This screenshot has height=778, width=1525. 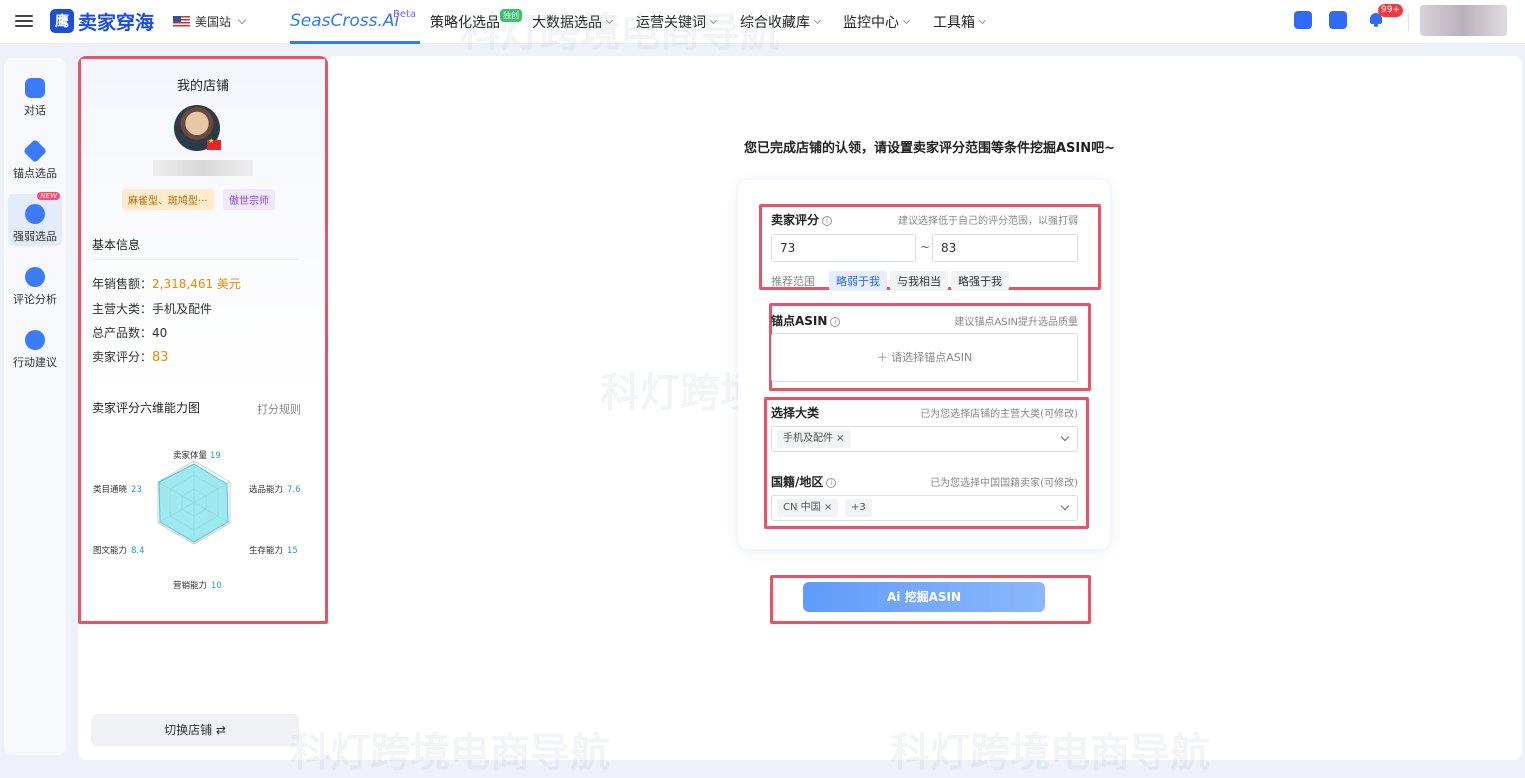 I want to click on nav-label: 运营关键词, so click(x=671, y=23).